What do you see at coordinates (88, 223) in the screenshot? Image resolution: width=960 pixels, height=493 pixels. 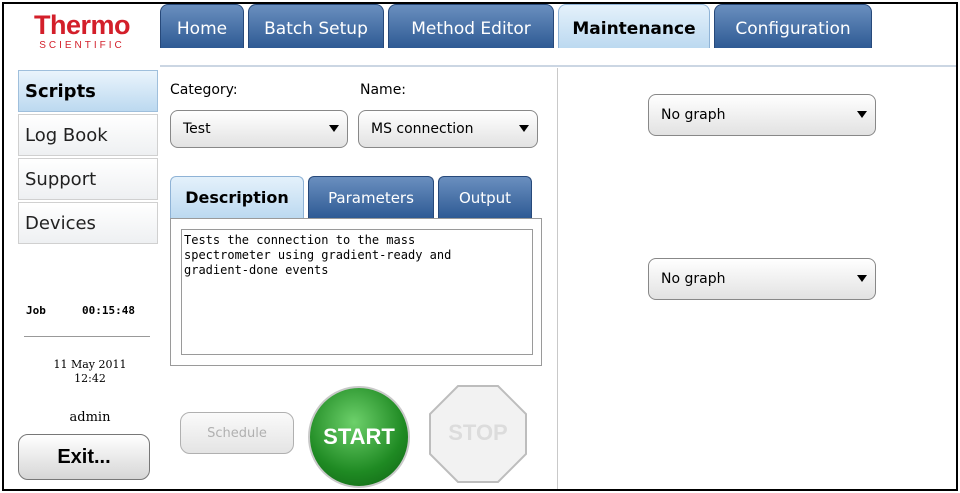 I see `sidebar-item-devices: Devices` at bounding box center [88, 223].